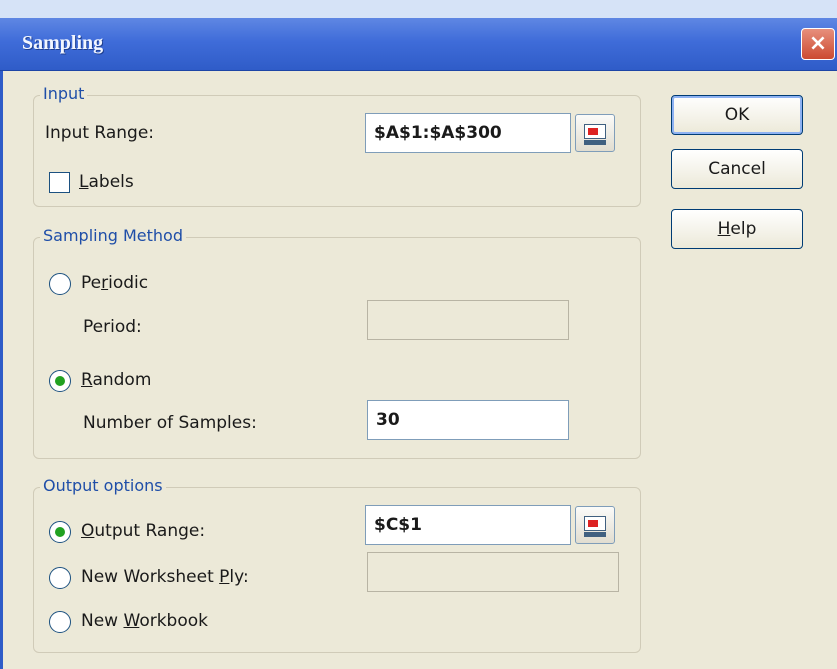 Image resolution: width=837 pixels, height=669 pixels. What do you see at coordinates (59, 182) in the screenshot?
I see `labels-checkbox` at bounding box center [59, 182].